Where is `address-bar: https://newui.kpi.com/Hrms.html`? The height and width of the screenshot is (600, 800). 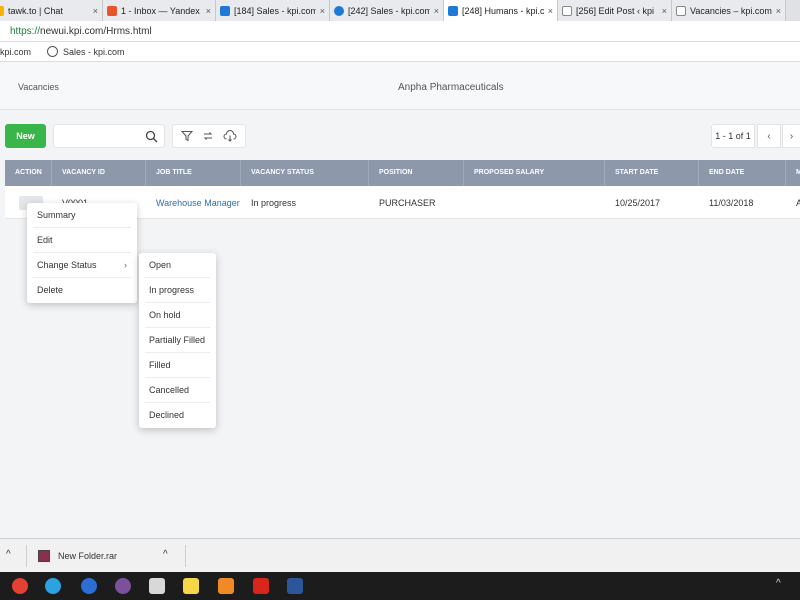
address-bar: https://newui.kpi.com/Hrms.html is located at coordinates (400, 31).